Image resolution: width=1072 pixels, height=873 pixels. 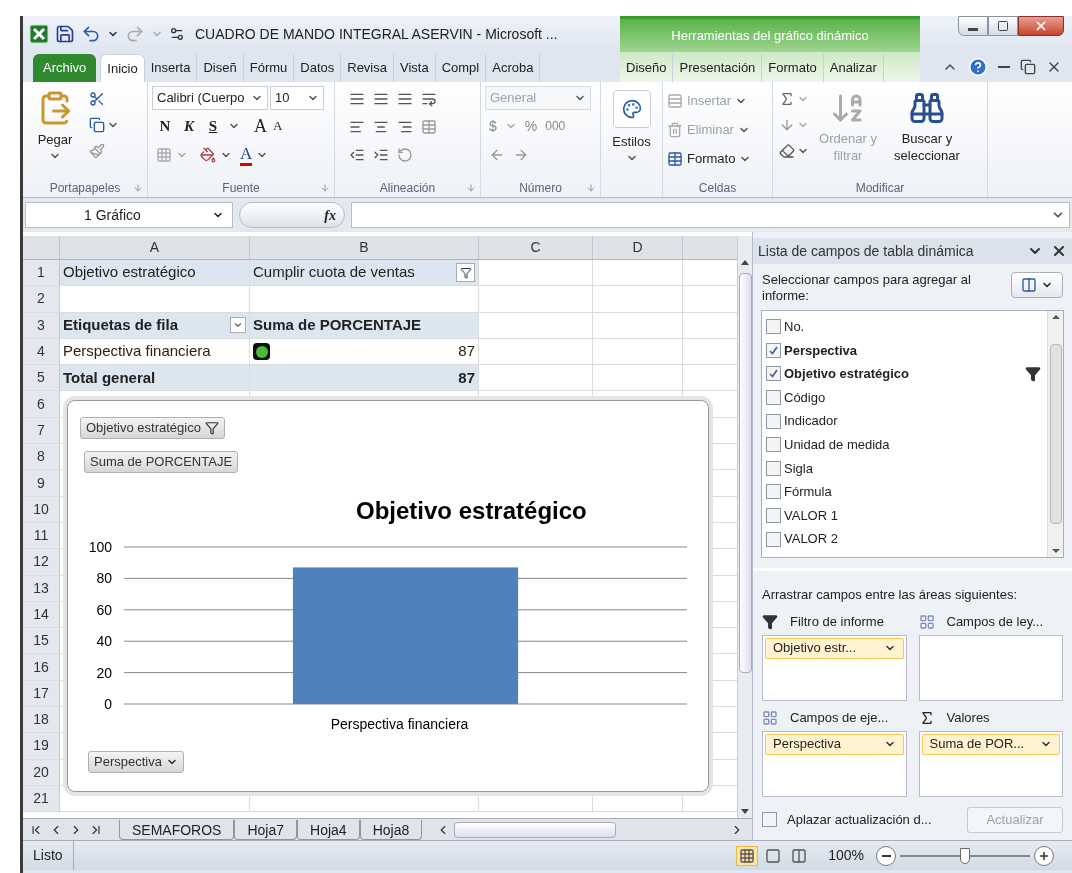 I want to click on column-header: D, so click(x=638, y=247).